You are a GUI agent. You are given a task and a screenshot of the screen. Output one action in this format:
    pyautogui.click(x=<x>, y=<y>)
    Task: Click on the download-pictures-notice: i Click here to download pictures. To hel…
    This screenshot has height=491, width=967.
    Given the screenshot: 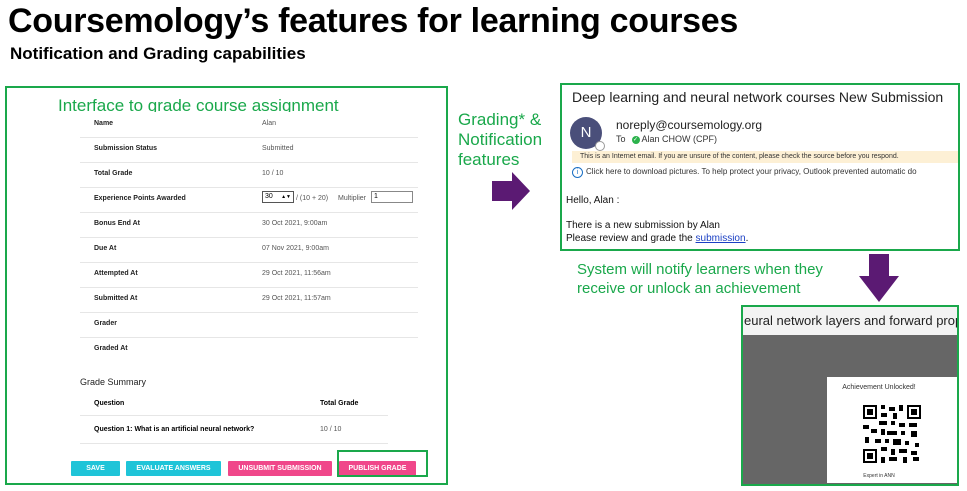 What is the action you would take?
    pyautogui.click(x=744, y=172)
    